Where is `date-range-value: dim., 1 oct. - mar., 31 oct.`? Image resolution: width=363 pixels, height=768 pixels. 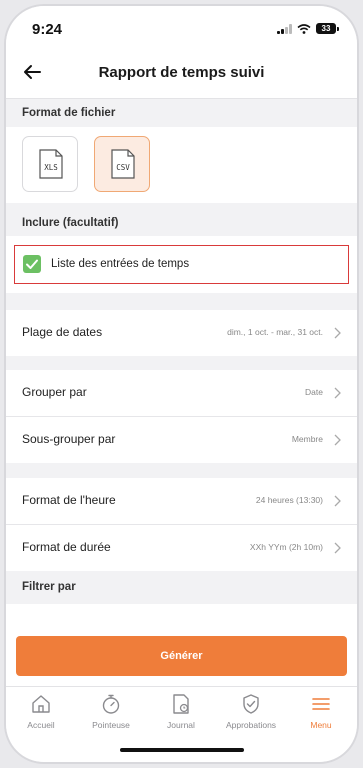
date-range-value: dim., 1 oct. - mar., 31 oct. is located at coordinates (275, 332).